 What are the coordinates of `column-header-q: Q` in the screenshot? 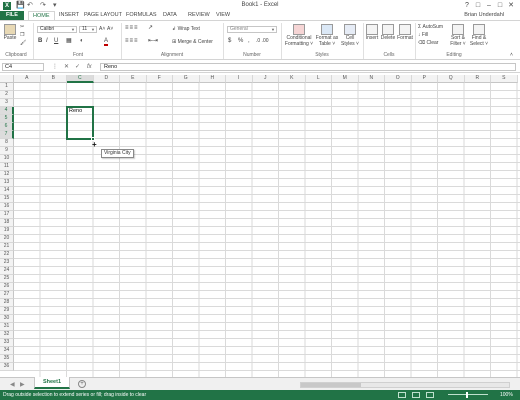 It's located at (451, 79).